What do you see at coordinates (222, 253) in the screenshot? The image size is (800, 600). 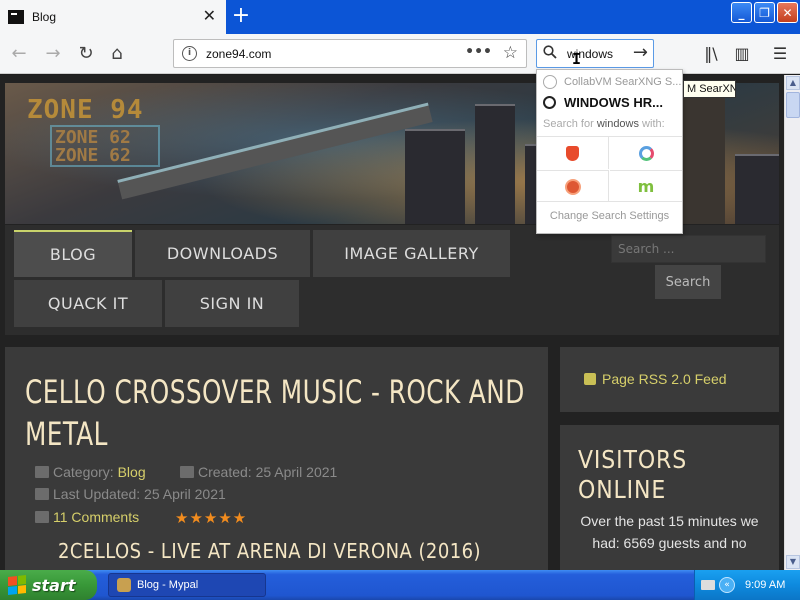 I see `menu-item-downloads: DOWNLOADS` at bounding box center [222, 253].